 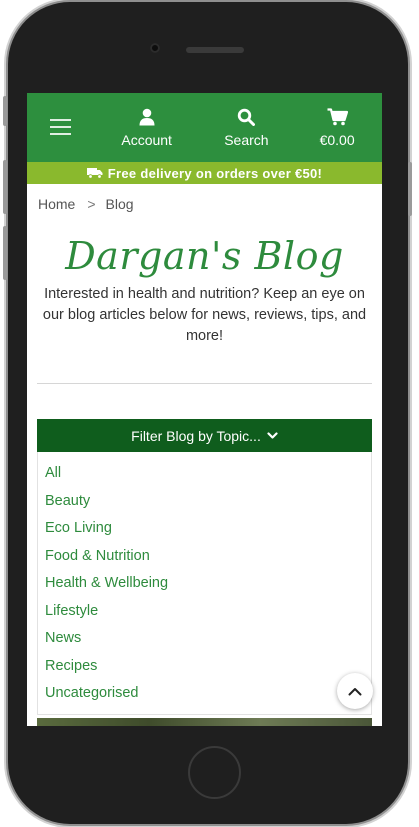 I want to click on filter-option-eco-living: Eco Living, so click(x=204, y=529).